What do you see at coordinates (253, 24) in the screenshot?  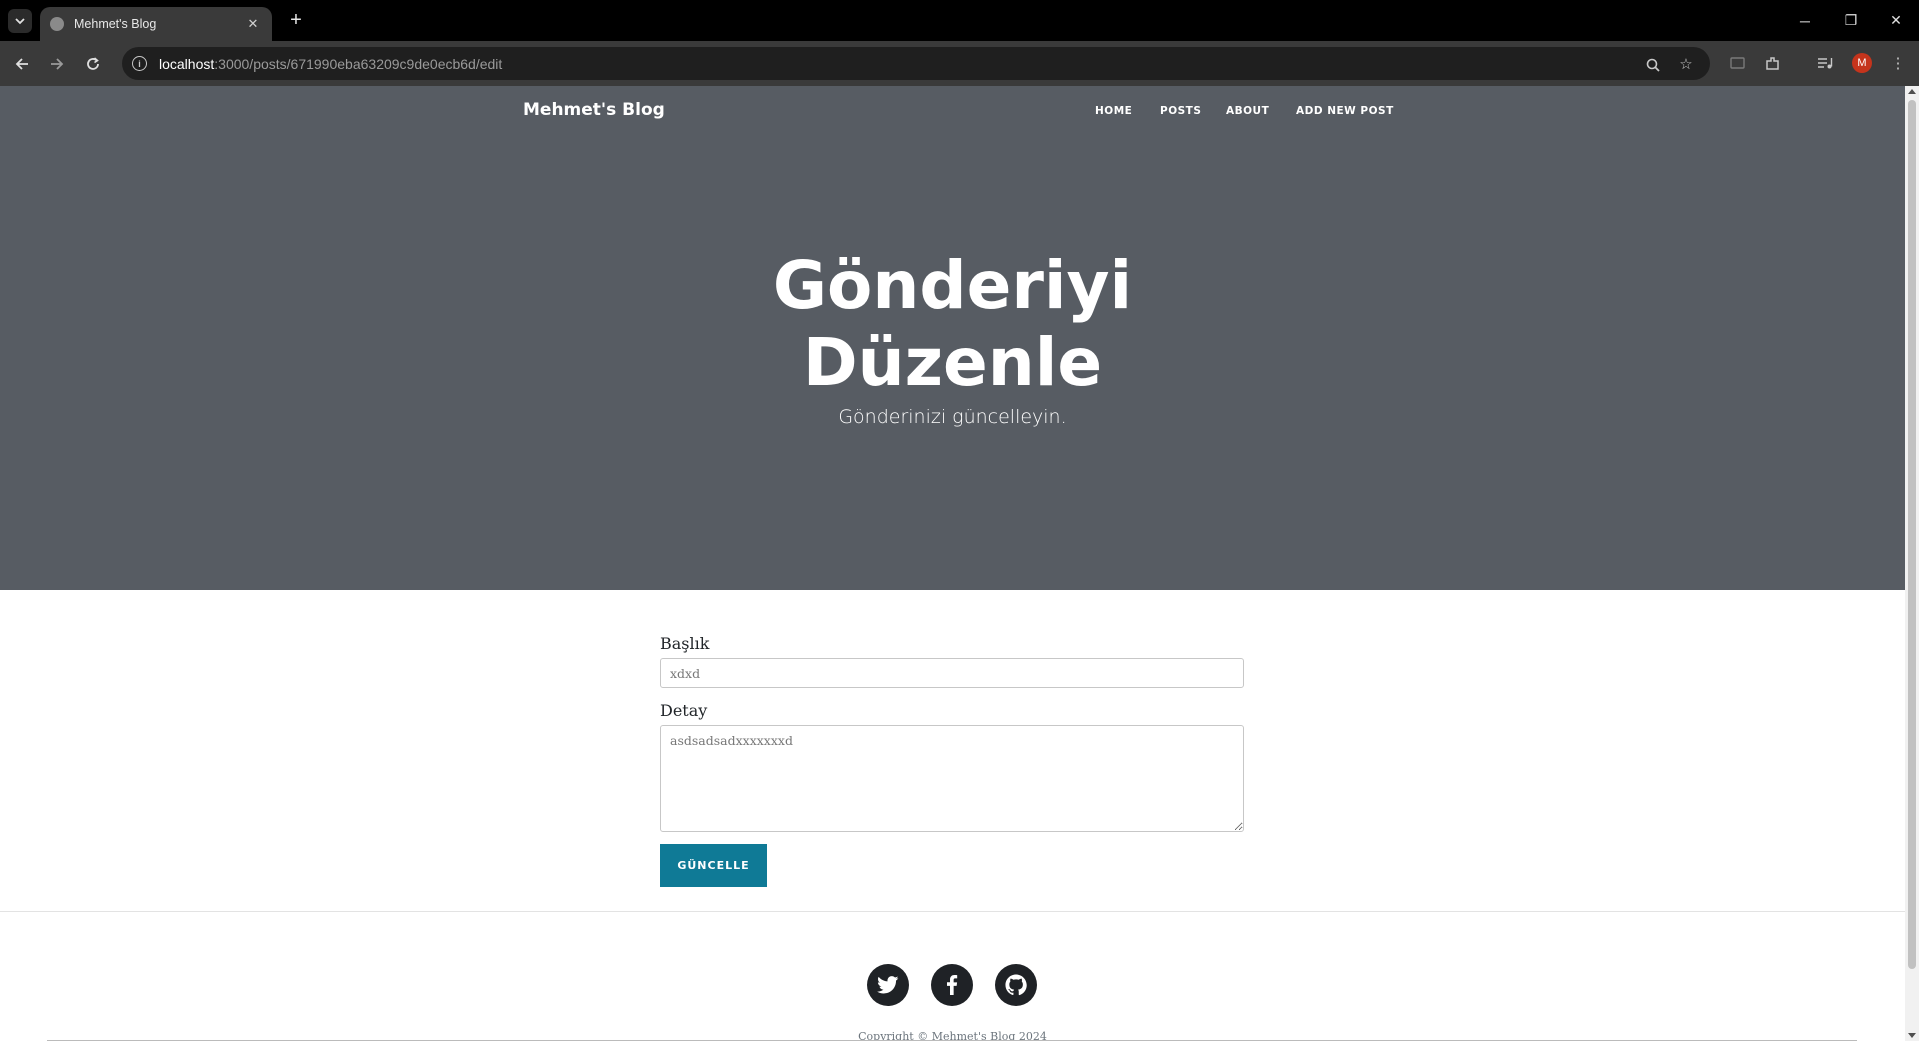 I see `close-tab-icon: ✕` at bounding box center [253, 24].